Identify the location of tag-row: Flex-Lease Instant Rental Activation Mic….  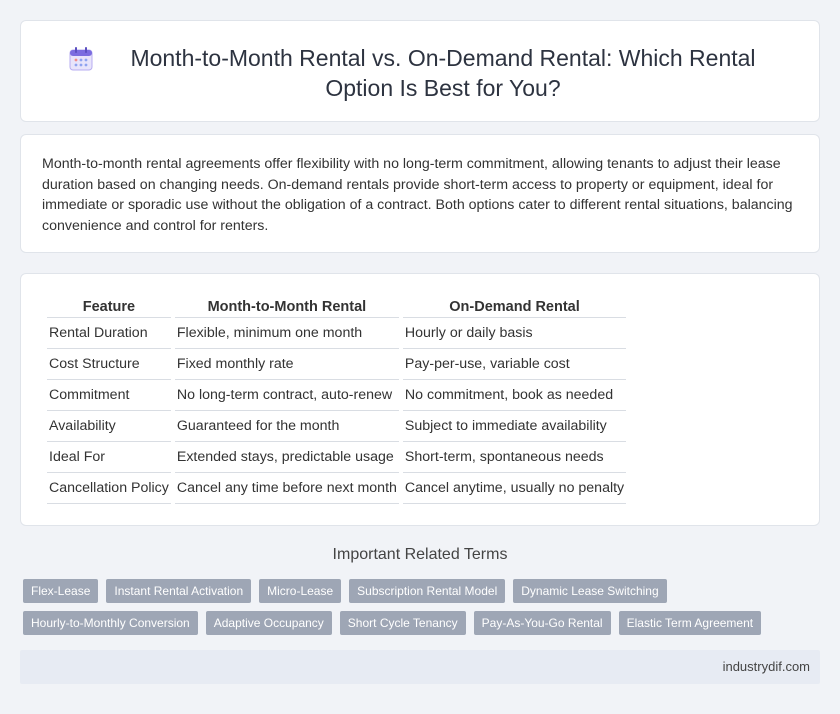
(423, 591).